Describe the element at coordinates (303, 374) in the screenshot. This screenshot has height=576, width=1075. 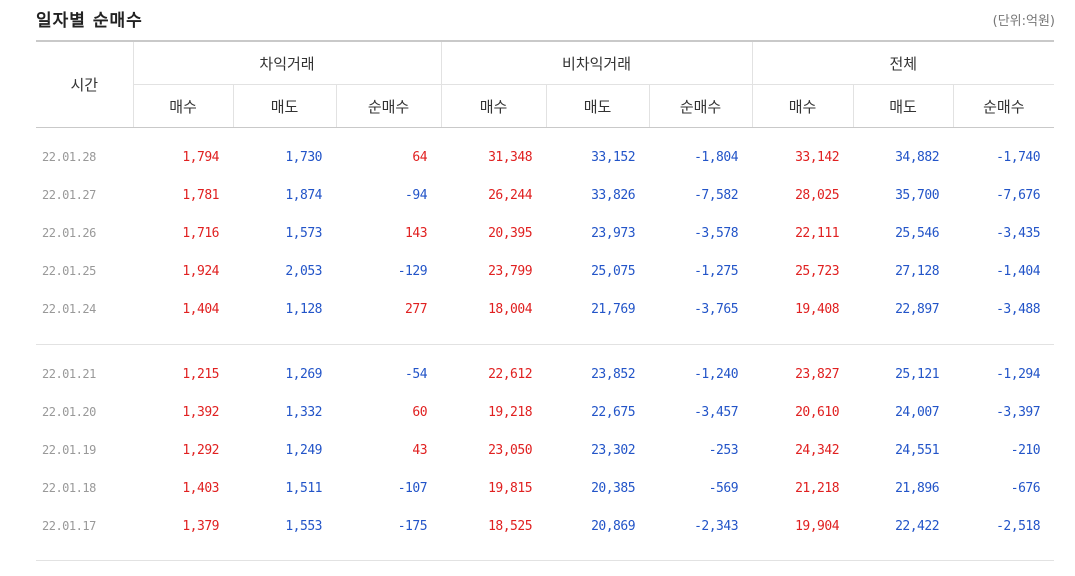
I see `sell-cell: 1,269` at that location.